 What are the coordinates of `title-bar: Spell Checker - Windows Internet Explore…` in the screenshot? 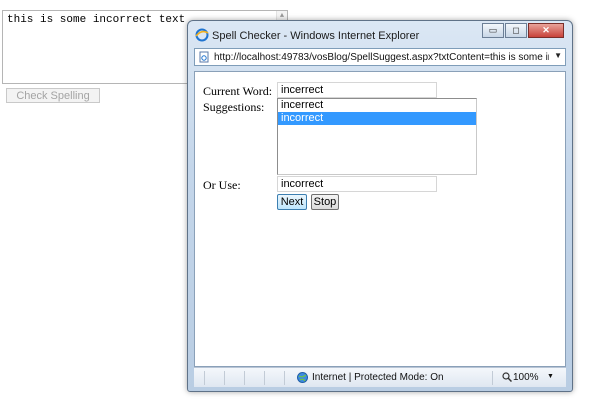 It's located at (380, 35).